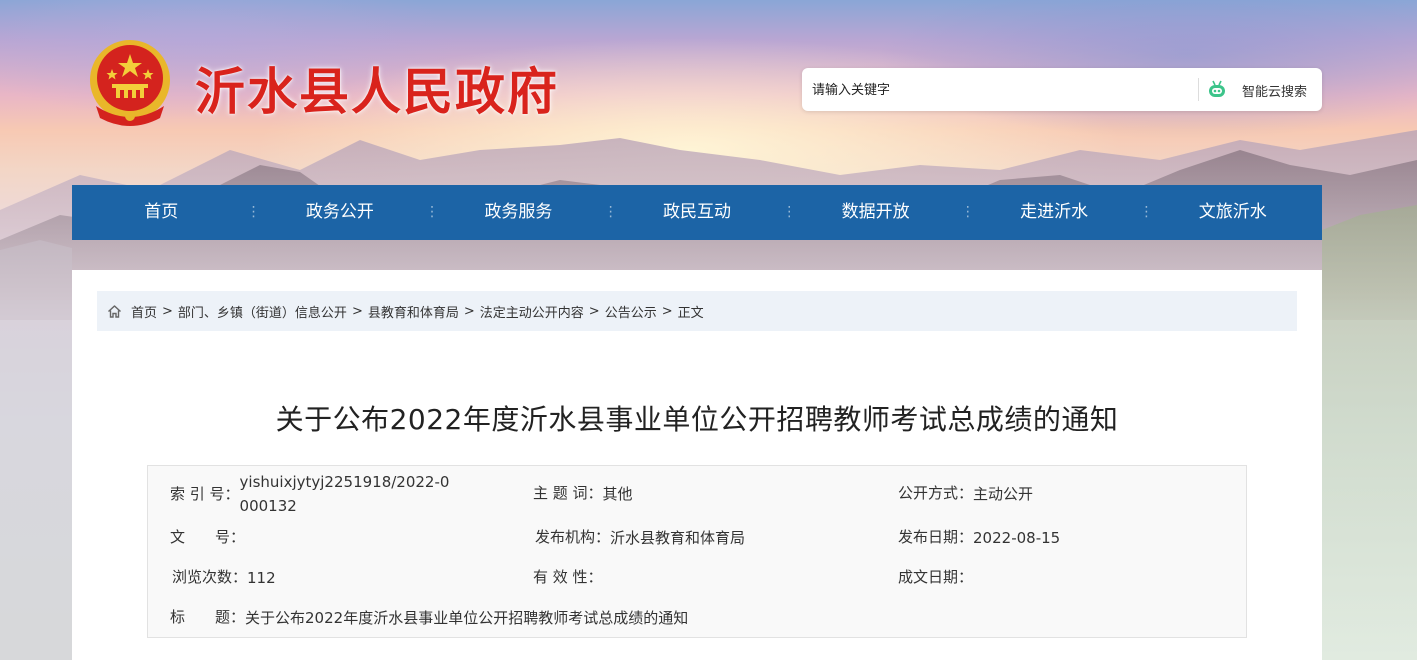 This screenshot has width=1417, height=660. I want to click on meta-index: 索 引 号： yishuixjytyj2251918/2022-0000132, so click(330, 494).